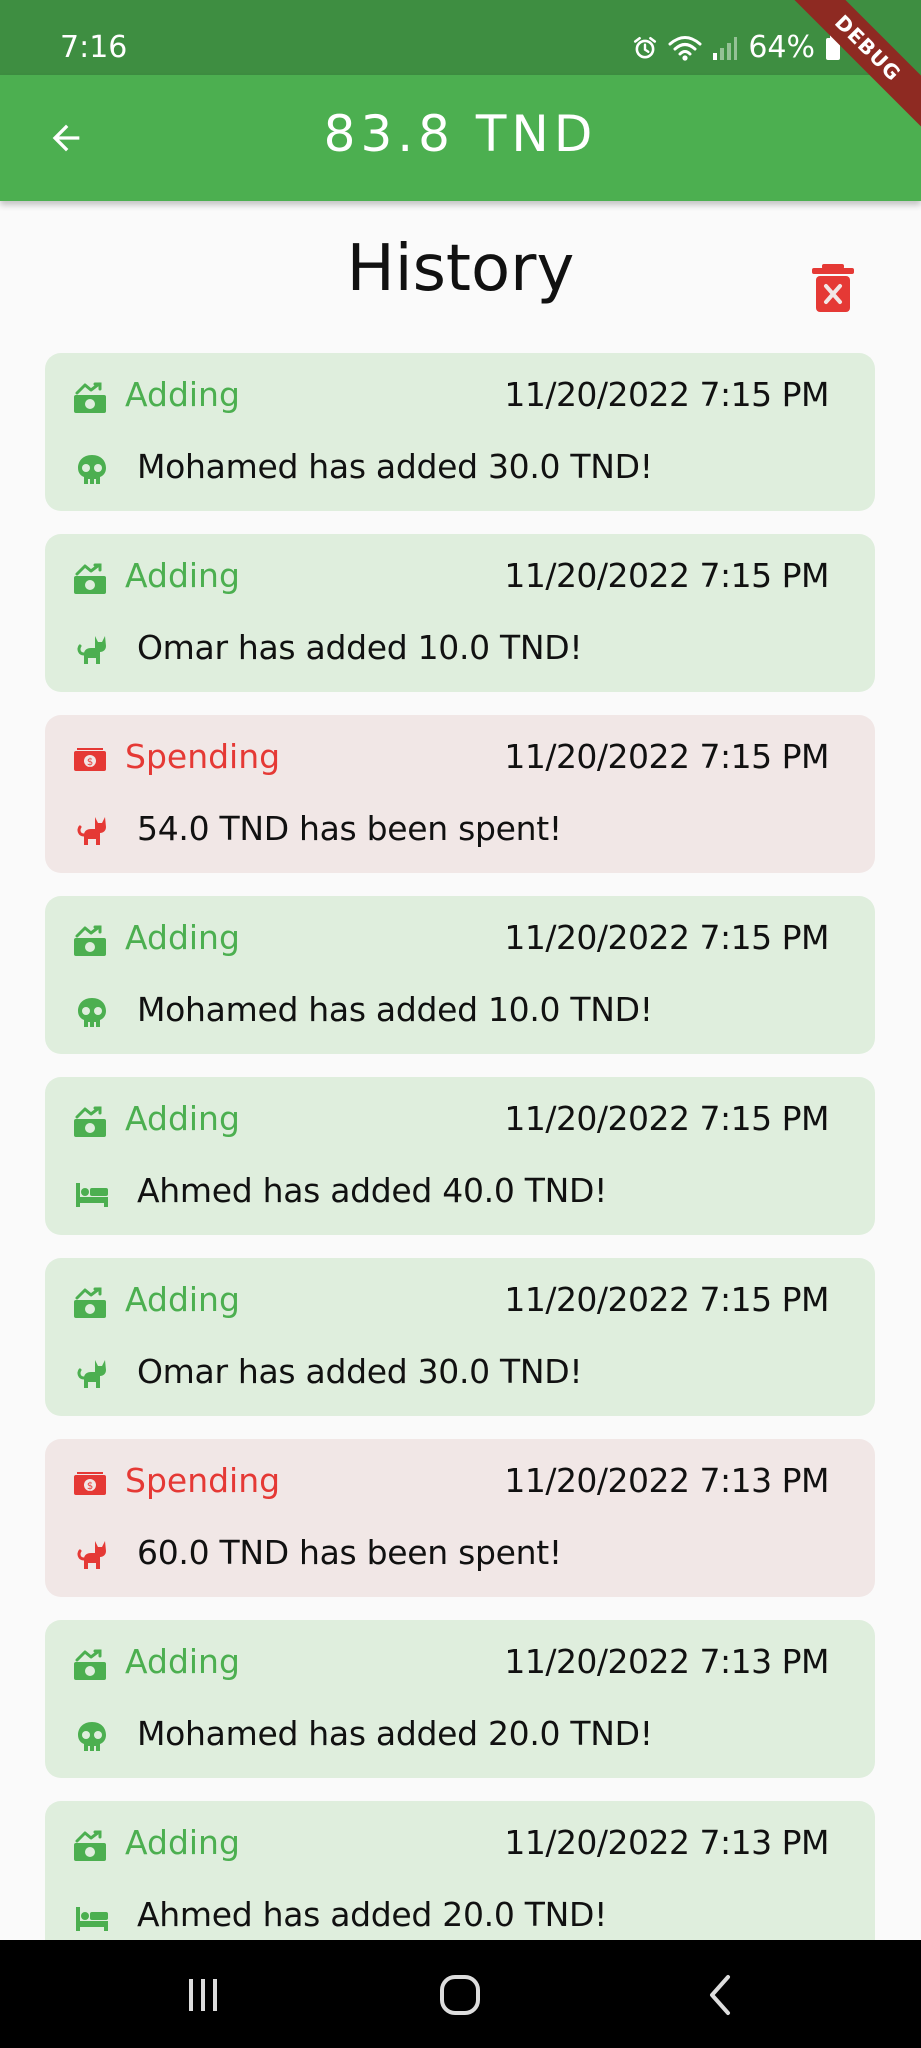 This screenshot has height=2048, width=921. I want to click on transaction-message: Mohamed has added 10.0 TND!, so click(395, 1009).